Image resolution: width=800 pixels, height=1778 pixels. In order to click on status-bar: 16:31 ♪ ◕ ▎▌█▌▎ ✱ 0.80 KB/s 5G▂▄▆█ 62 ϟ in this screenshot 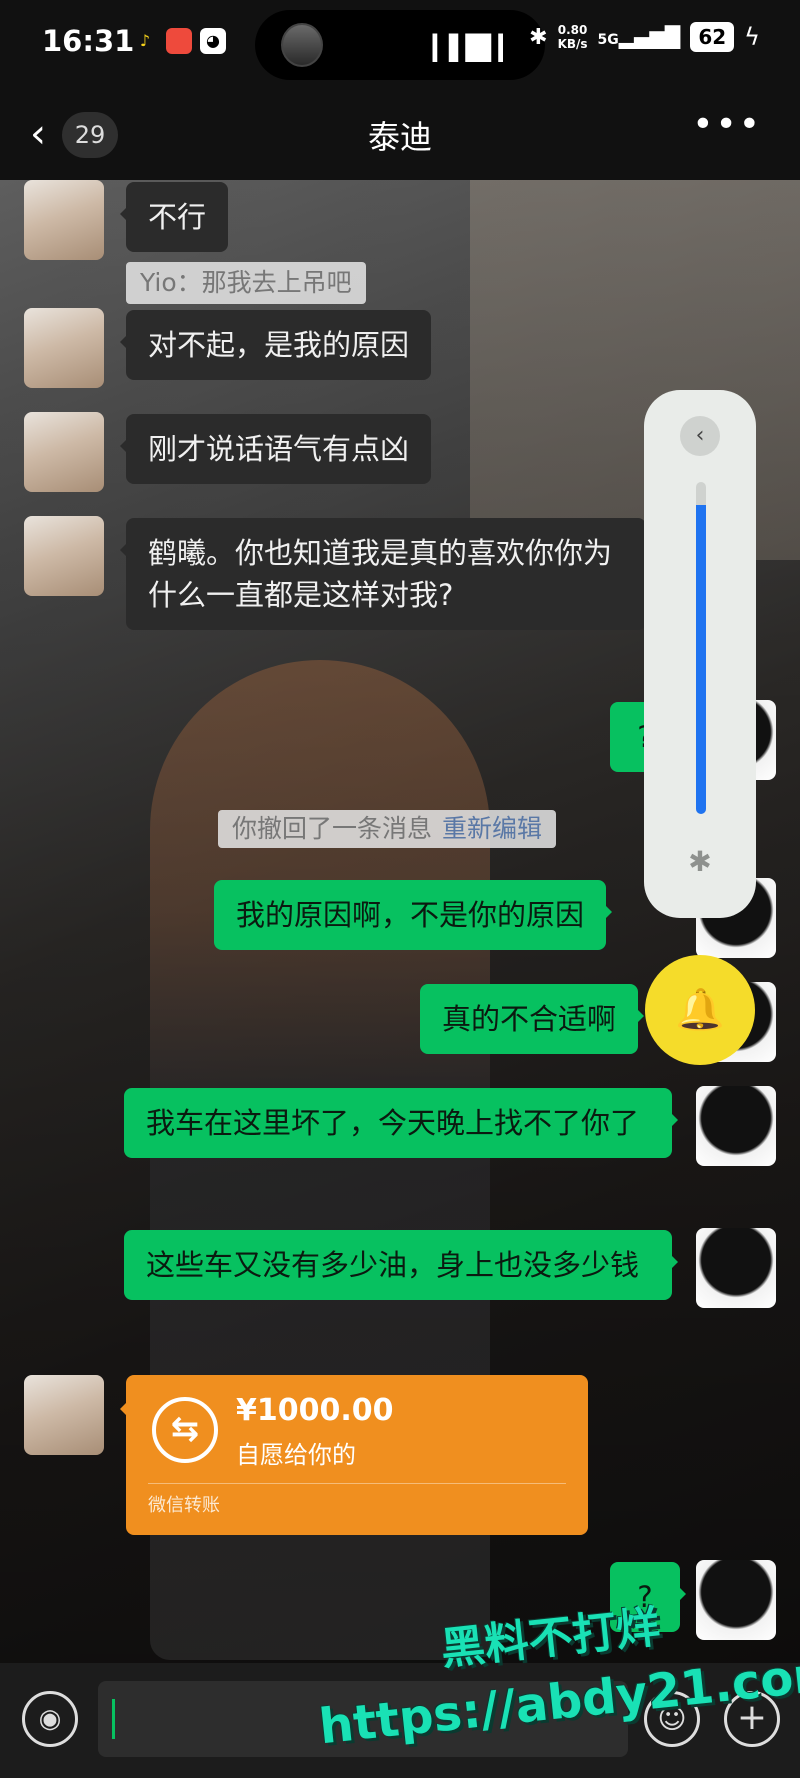, I will do `click(400, 45)`.